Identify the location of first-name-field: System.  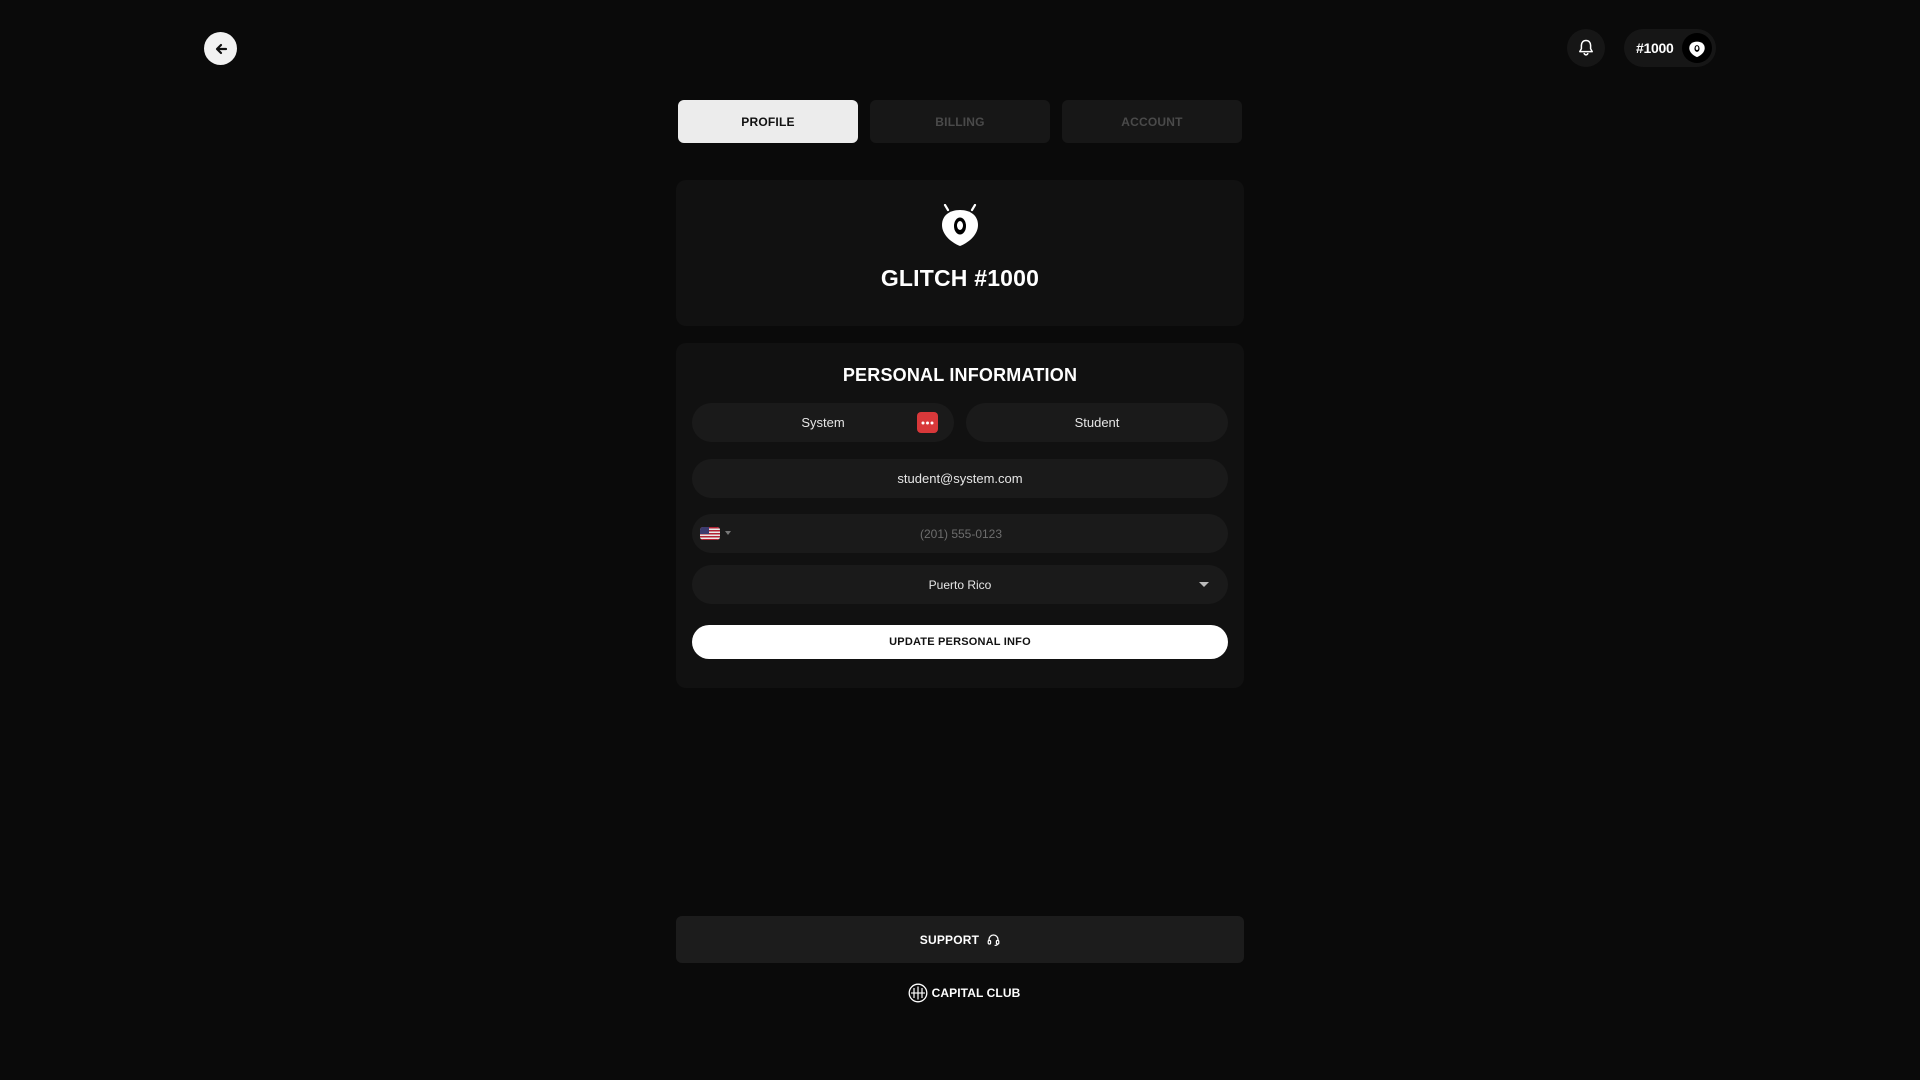
(823, 422).